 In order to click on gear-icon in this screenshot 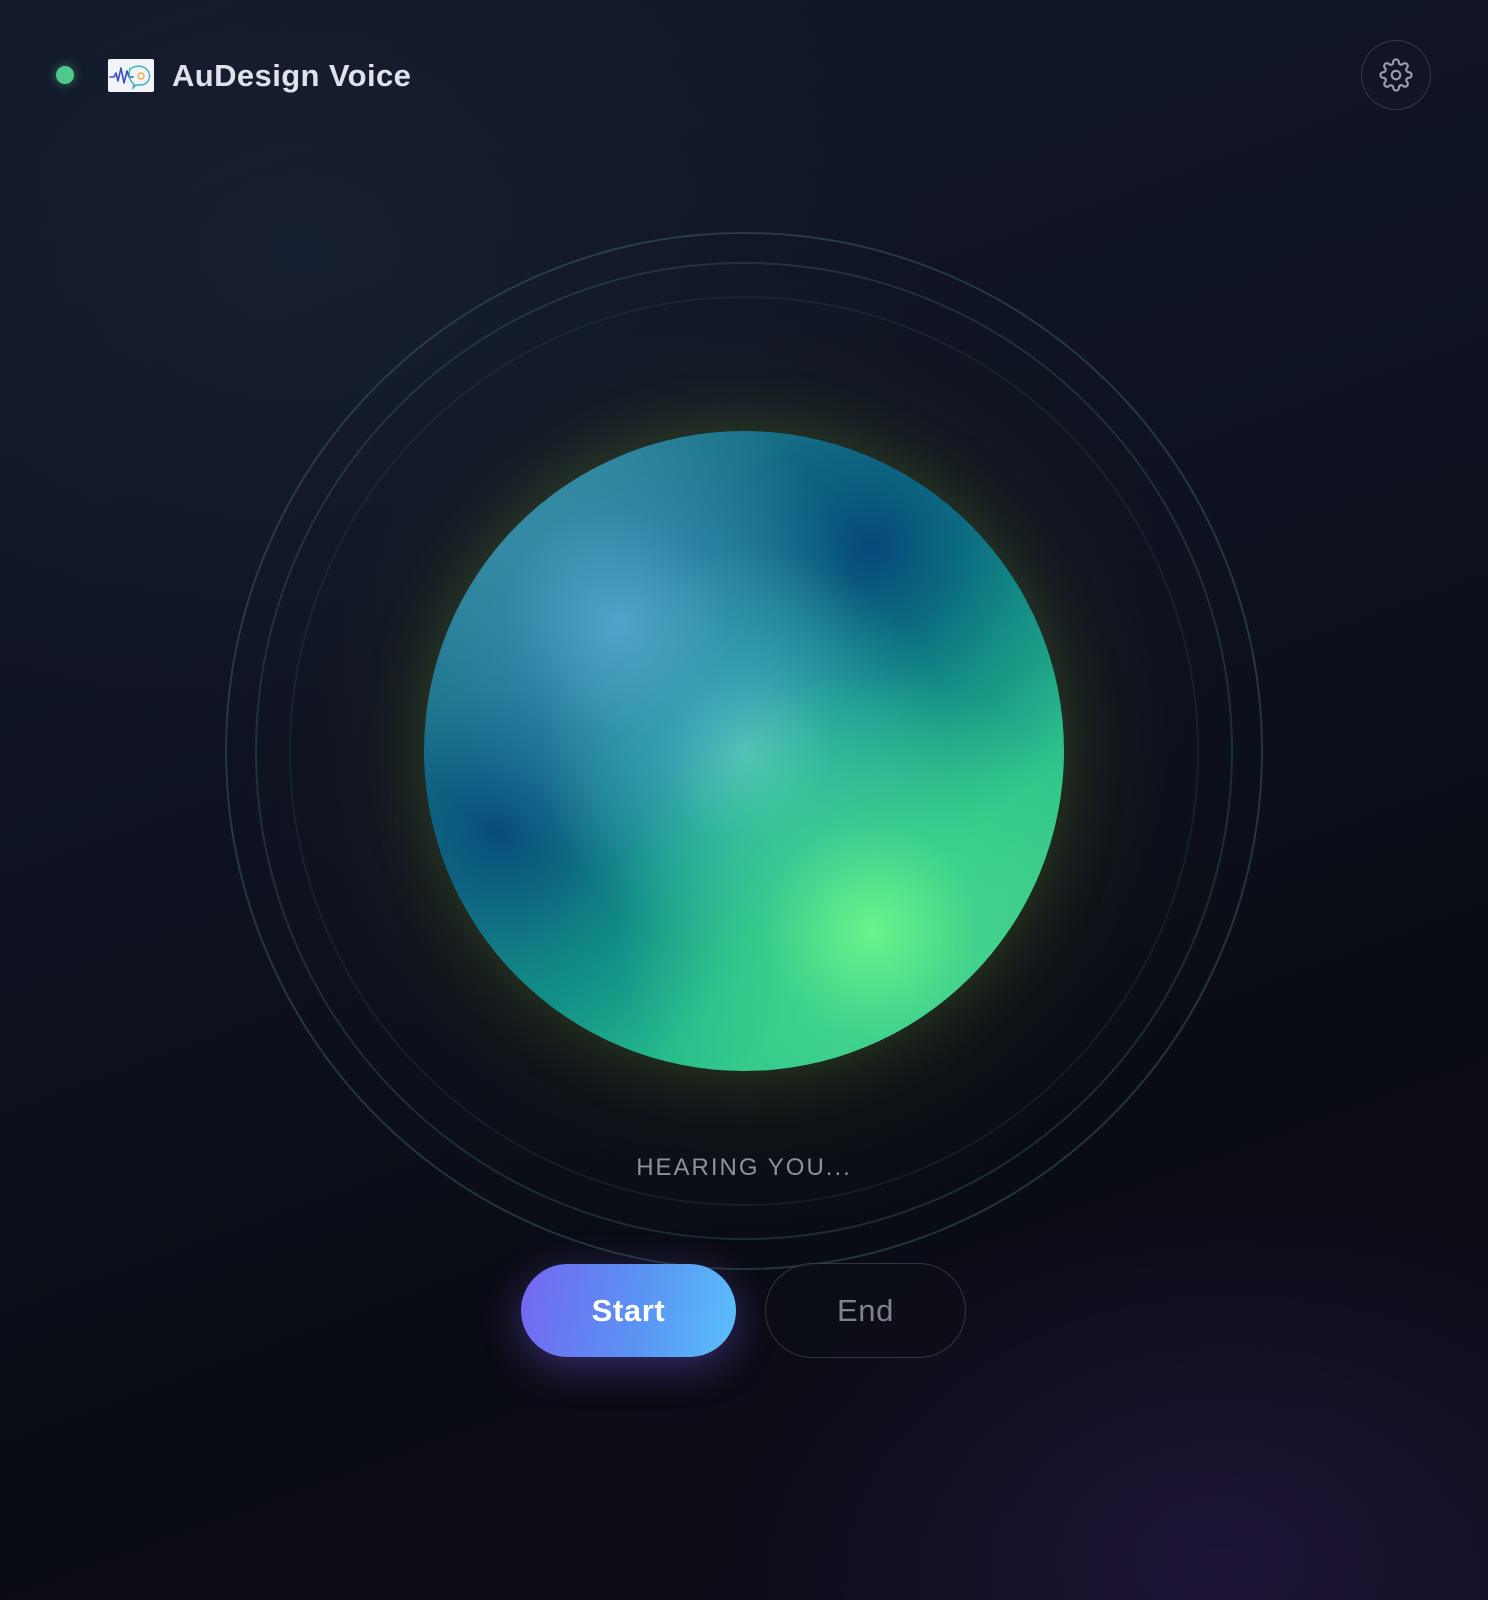, I will do `click(1396, 75)`.